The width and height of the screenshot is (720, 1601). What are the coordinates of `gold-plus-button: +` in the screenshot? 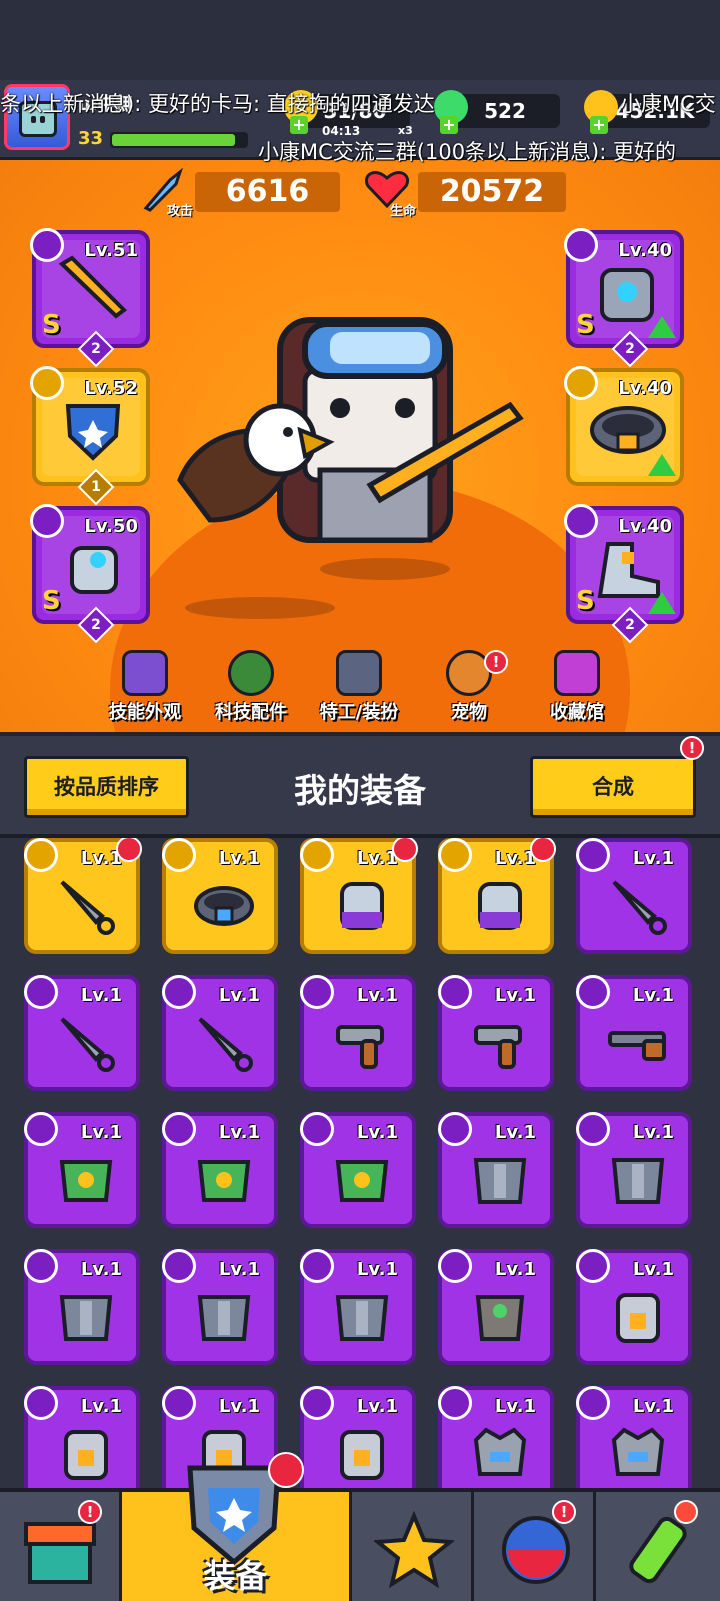 It's located at (599, 125).